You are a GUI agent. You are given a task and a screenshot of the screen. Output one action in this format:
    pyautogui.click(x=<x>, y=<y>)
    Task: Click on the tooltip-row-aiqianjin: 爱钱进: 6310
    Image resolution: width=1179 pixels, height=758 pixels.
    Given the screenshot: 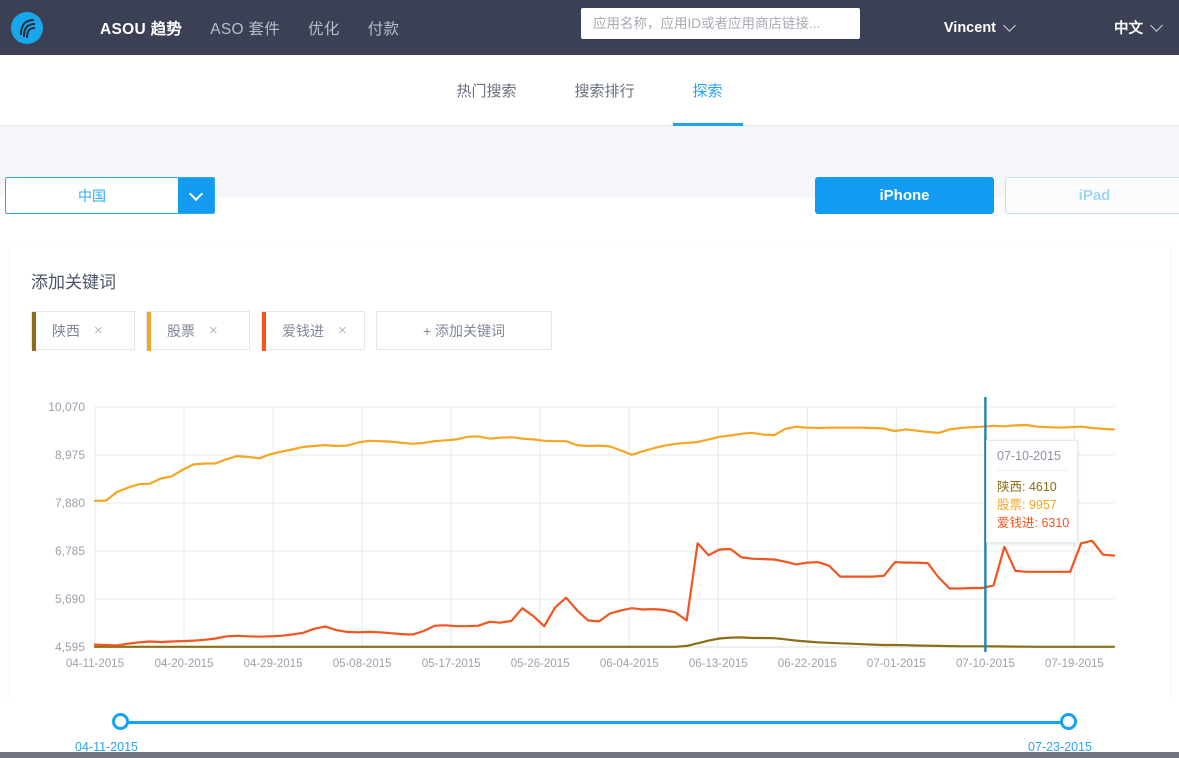 What is the action you would take?
    pyautogui.click(x=1033, y=523)
    